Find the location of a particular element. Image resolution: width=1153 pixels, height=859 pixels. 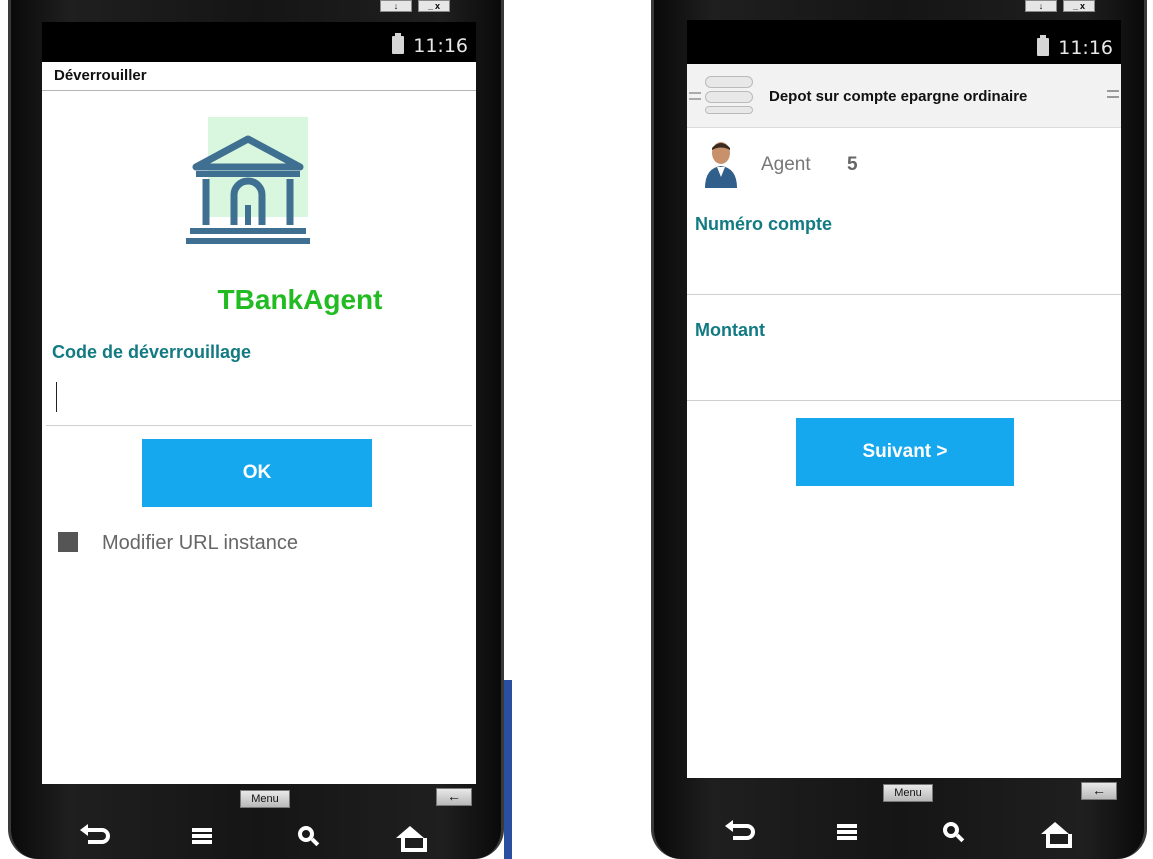

agent-avatar-icon is located at coordinates (721, 165).